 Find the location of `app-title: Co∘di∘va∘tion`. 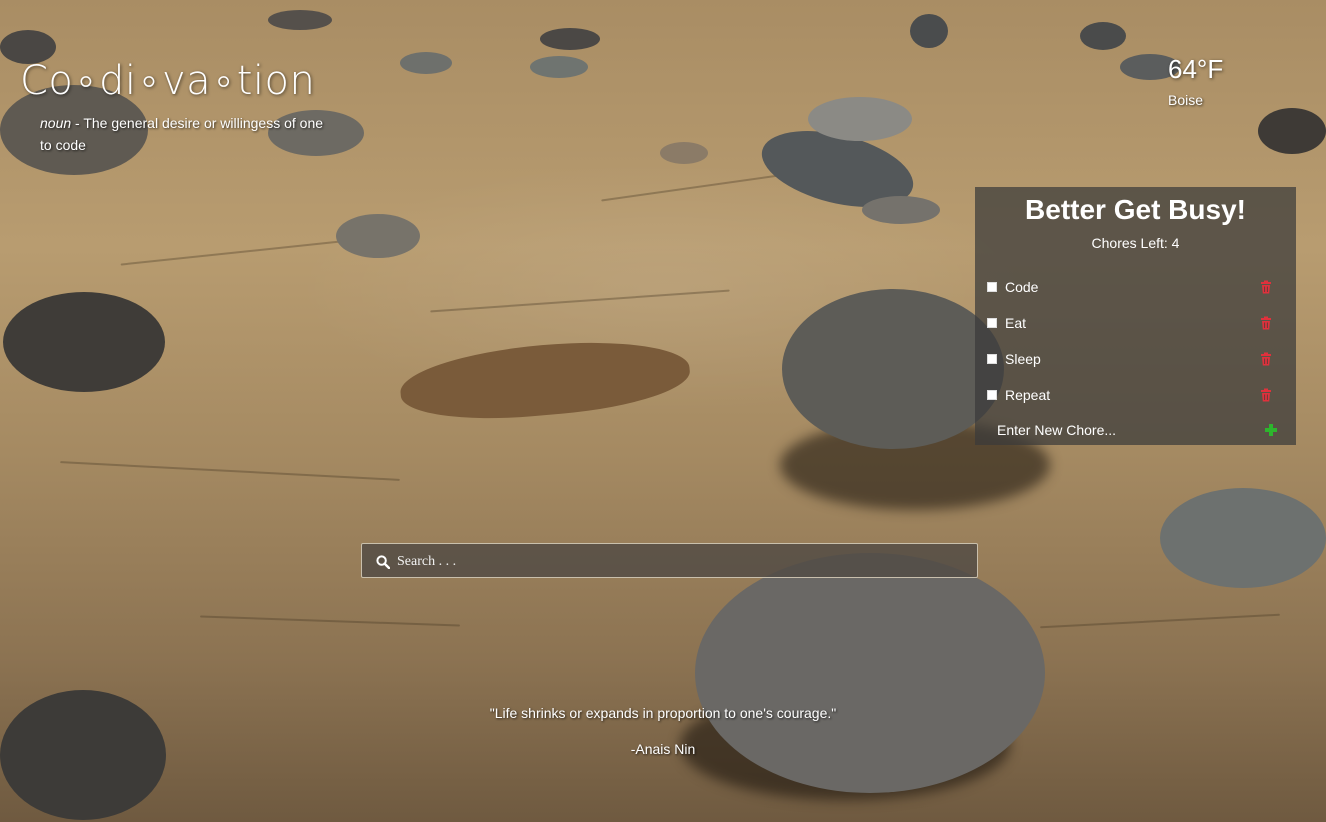

app-title: Co∘di∘va∘tion is located at coordinates (168, 81).